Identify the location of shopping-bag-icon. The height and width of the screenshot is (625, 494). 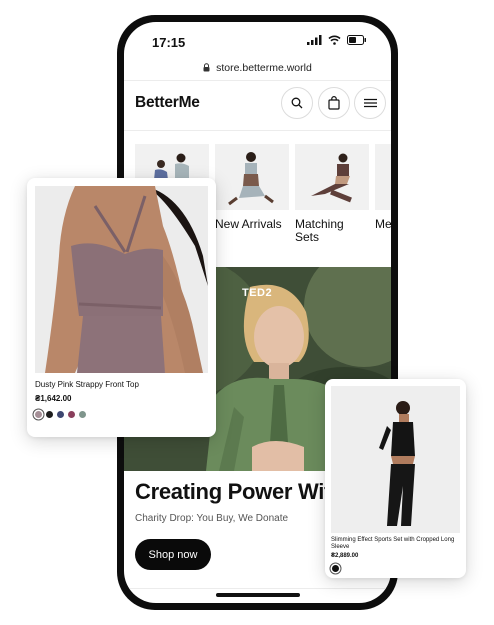
(334, 103).